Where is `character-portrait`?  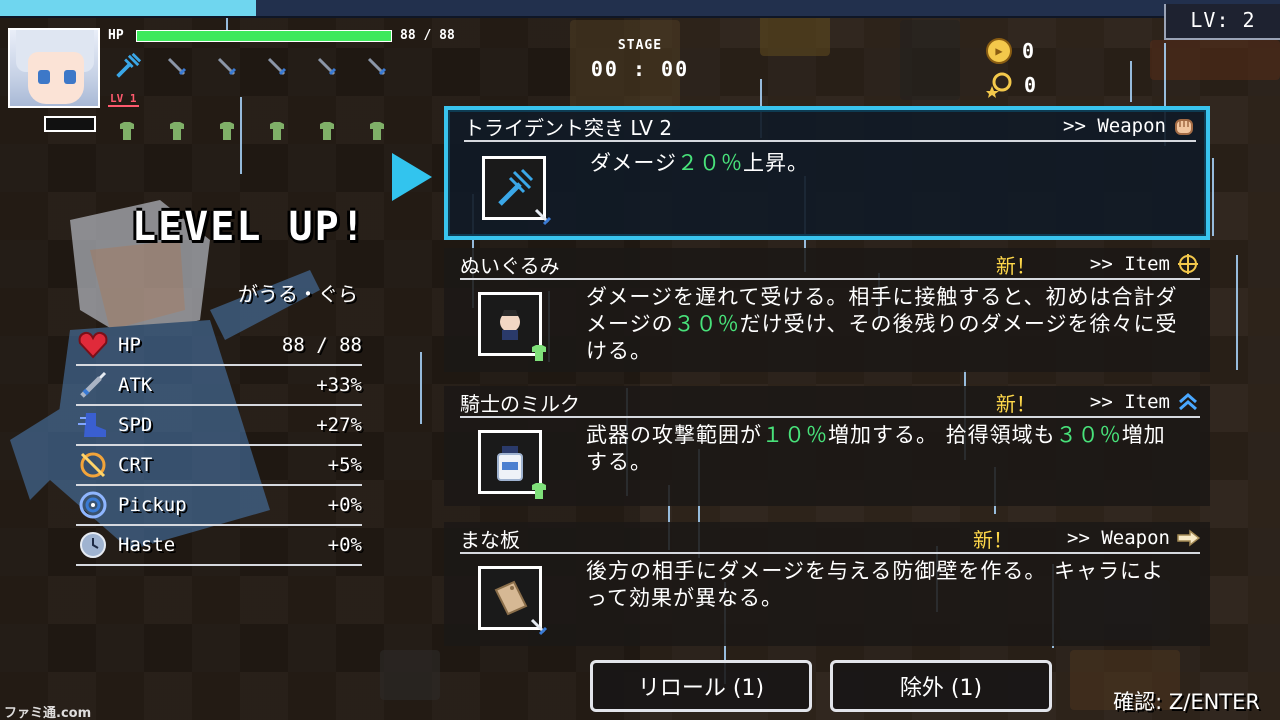
character-portrait is located at coordinates (54, 68).